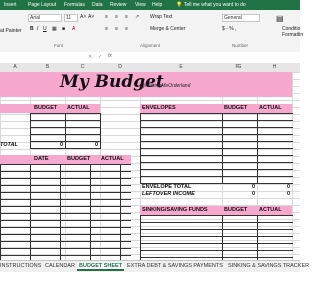  Describe the element at coordinates (20, 266) in the screenshot. I see `sheet-tab-instructions: INSTRUCTIONS` at that location.